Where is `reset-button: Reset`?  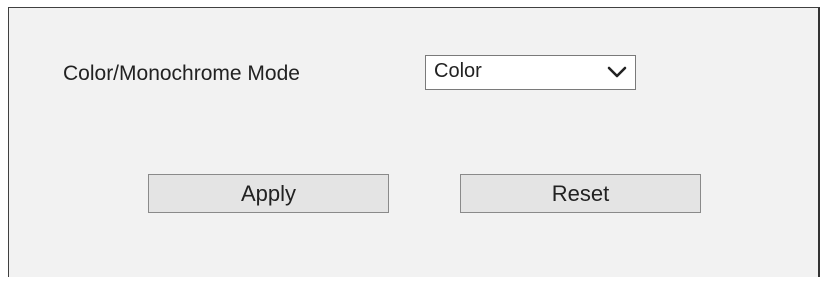
reset-button: Reset is located at coordinates (580, 193).